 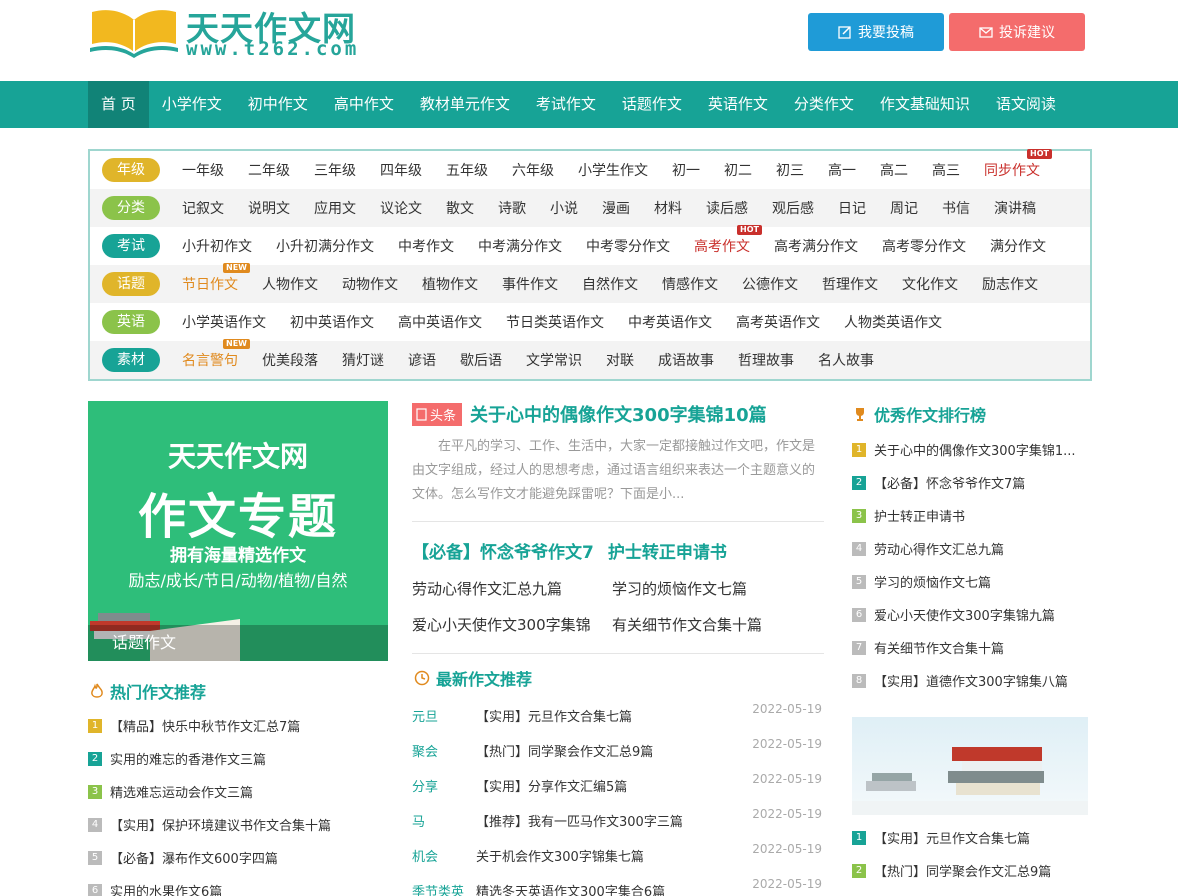 What do you see at coordinates (690, 284) in the screenshot?
I see `category-link: 情感作文` at bounding box center [690, 284].